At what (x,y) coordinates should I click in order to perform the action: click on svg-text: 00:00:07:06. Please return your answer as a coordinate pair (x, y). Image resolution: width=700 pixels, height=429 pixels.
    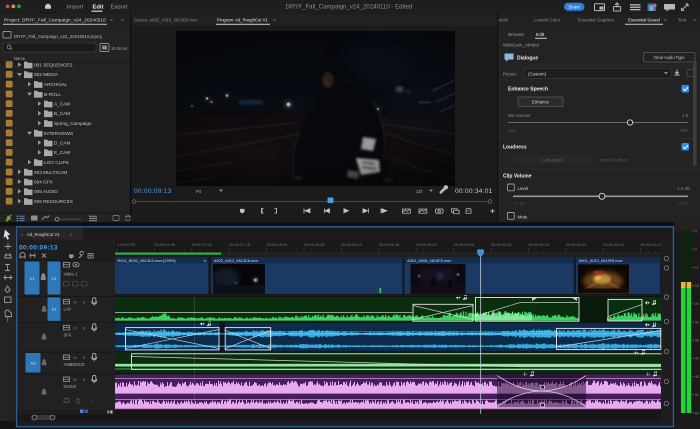
    Looking at the image, I should click on (164, 244).